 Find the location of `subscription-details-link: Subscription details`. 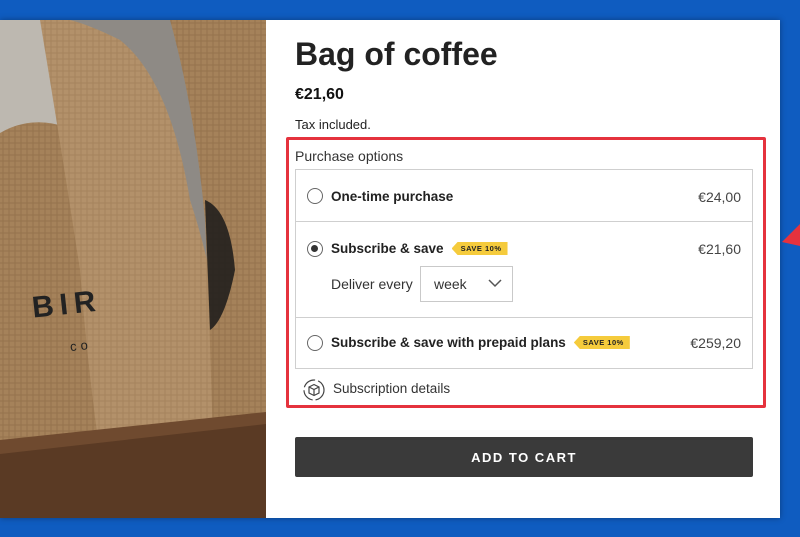

subscription-details-link: Subscription details is located at coordinates (402, 389).